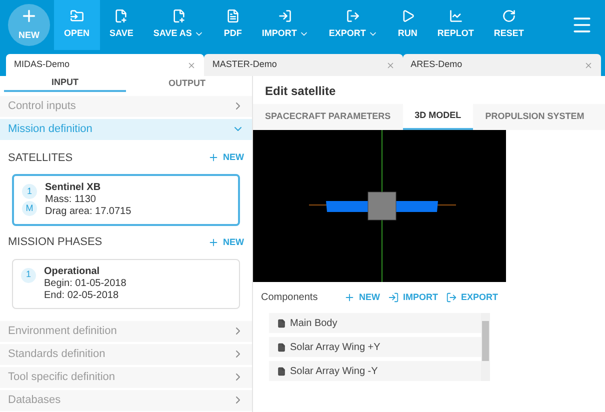  Describe the element at coordinates (300, 91) in the screenshot. I see `editor-title: Edit satellite` at that location.